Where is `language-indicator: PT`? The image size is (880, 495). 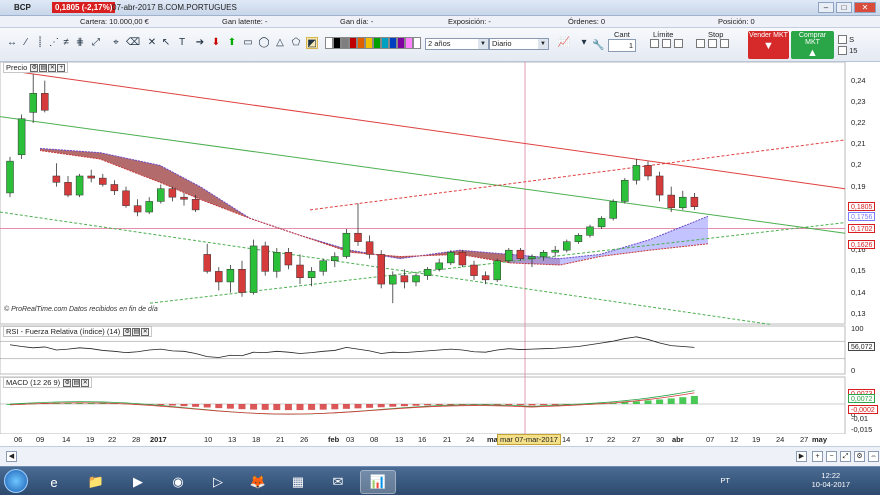
language-indicator: PT is located at coordinates (725, 480).